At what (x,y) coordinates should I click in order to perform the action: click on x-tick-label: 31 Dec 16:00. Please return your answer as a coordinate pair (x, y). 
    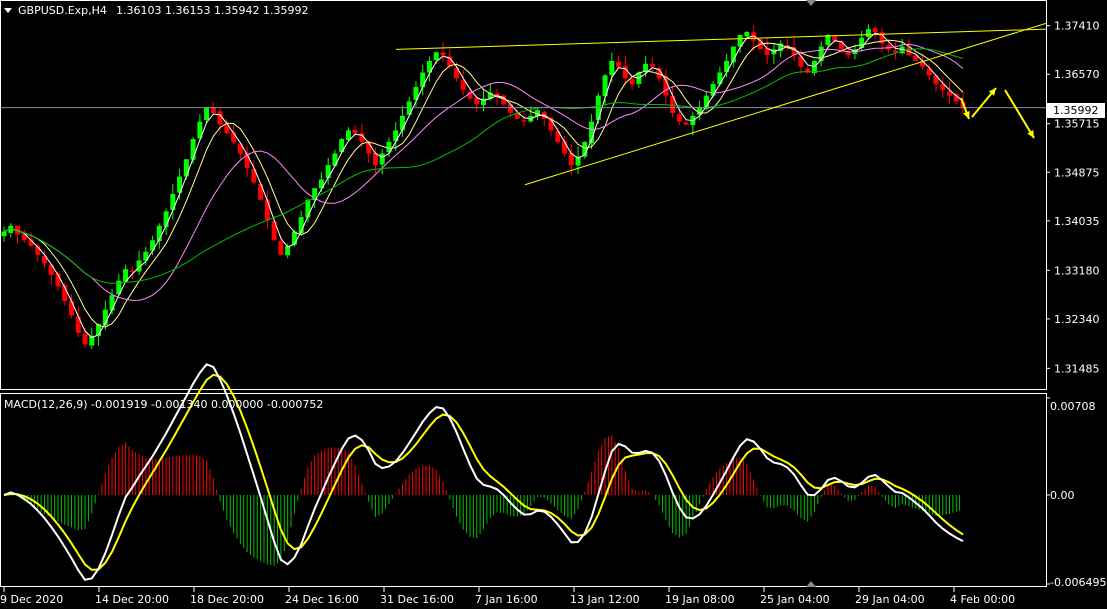
    Looking at the image, I should click on (417, 599).